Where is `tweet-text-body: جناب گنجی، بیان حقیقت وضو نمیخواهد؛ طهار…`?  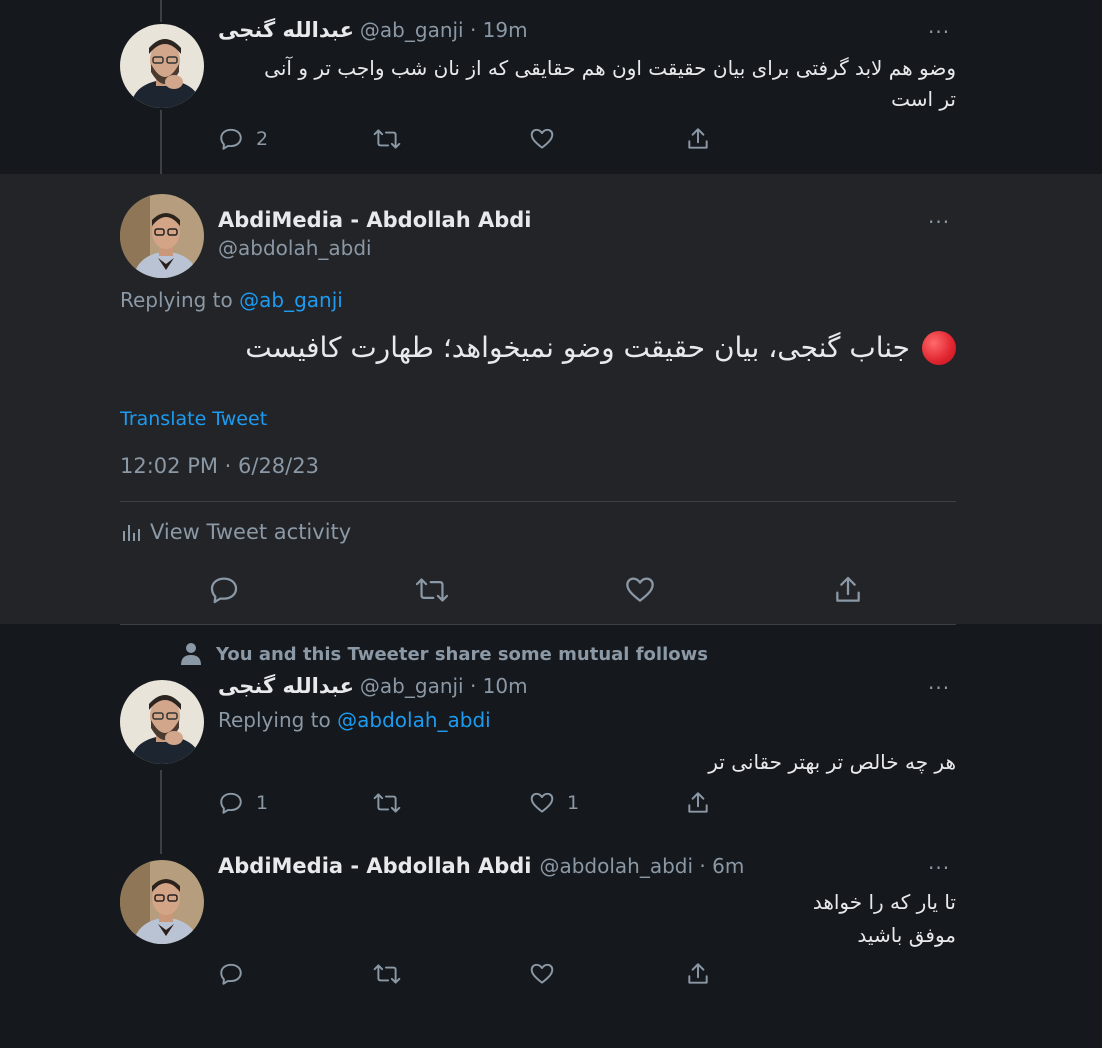 tweet-text-body: جناب گنجی، بیان حقیقت وضو نمیخواهد؛ طهار… is located at coordinates (577, 347).